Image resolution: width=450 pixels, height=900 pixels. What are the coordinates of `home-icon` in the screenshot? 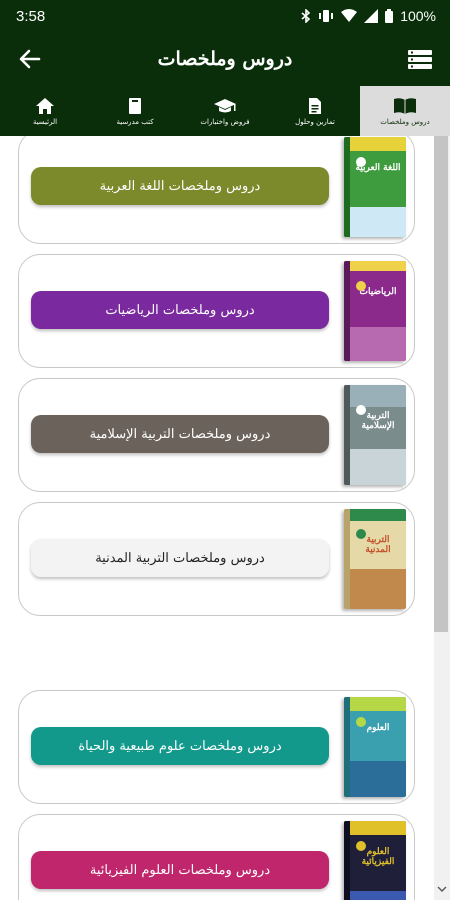 It's located at (45, 105).